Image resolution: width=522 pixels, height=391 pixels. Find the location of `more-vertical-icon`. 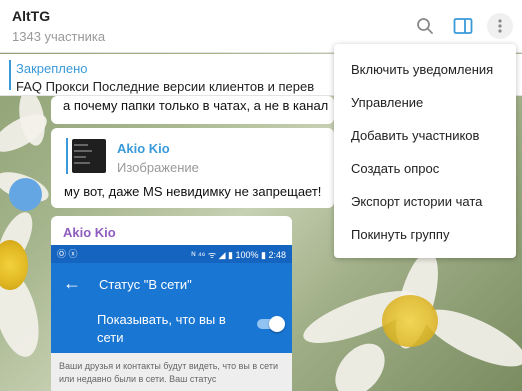

more-vertical-icon is located at coordinates (500, 26).